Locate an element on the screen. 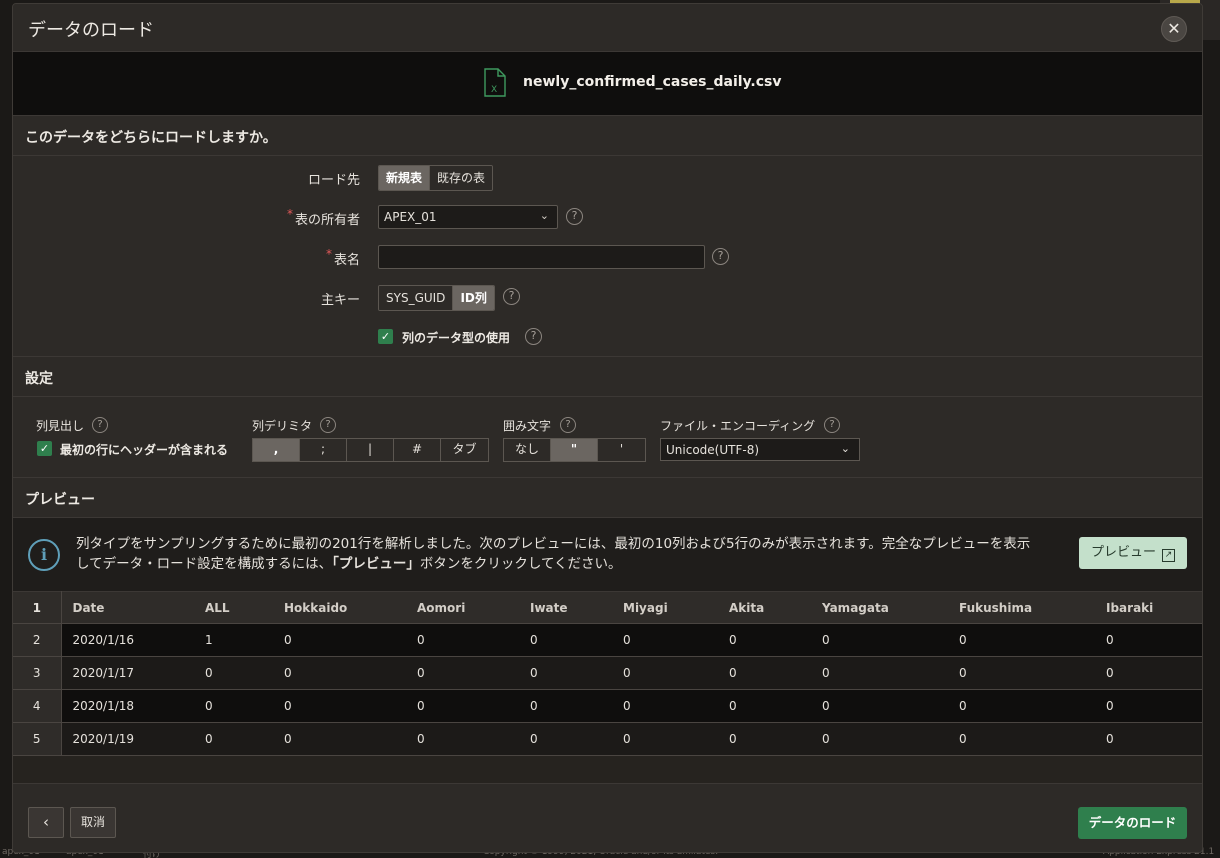  row-number-header: 1 is located at coordinates (37, 607).